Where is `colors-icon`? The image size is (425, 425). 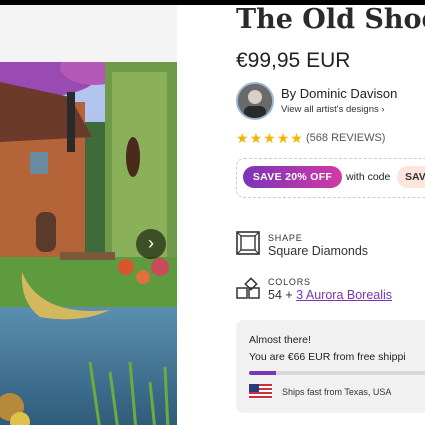 colors-icon is located at coordinates (248, 288).